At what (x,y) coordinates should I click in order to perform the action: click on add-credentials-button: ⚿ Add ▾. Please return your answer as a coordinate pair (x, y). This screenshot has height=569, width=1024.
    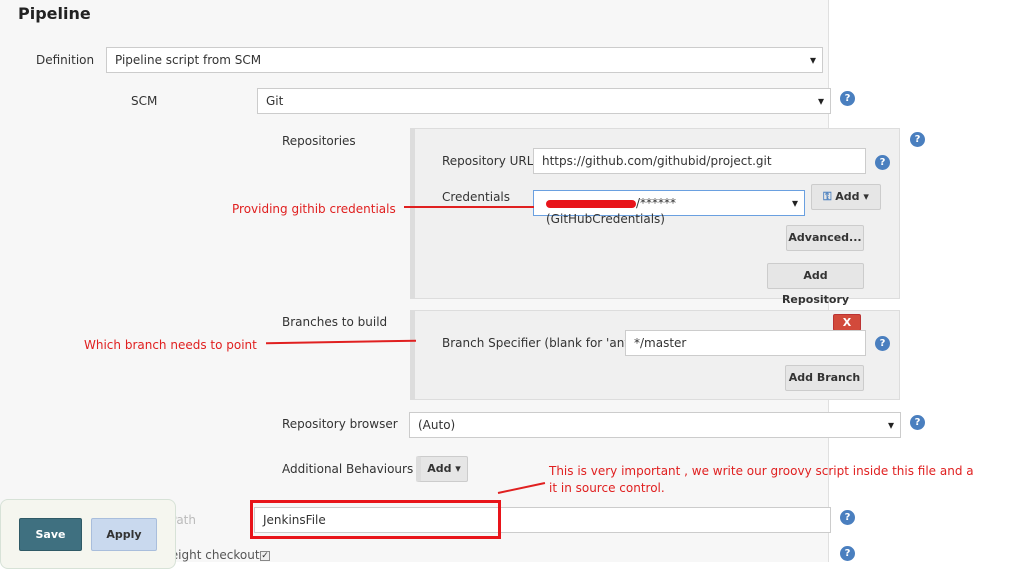
    Looking at the image, I should click on (846, 197).